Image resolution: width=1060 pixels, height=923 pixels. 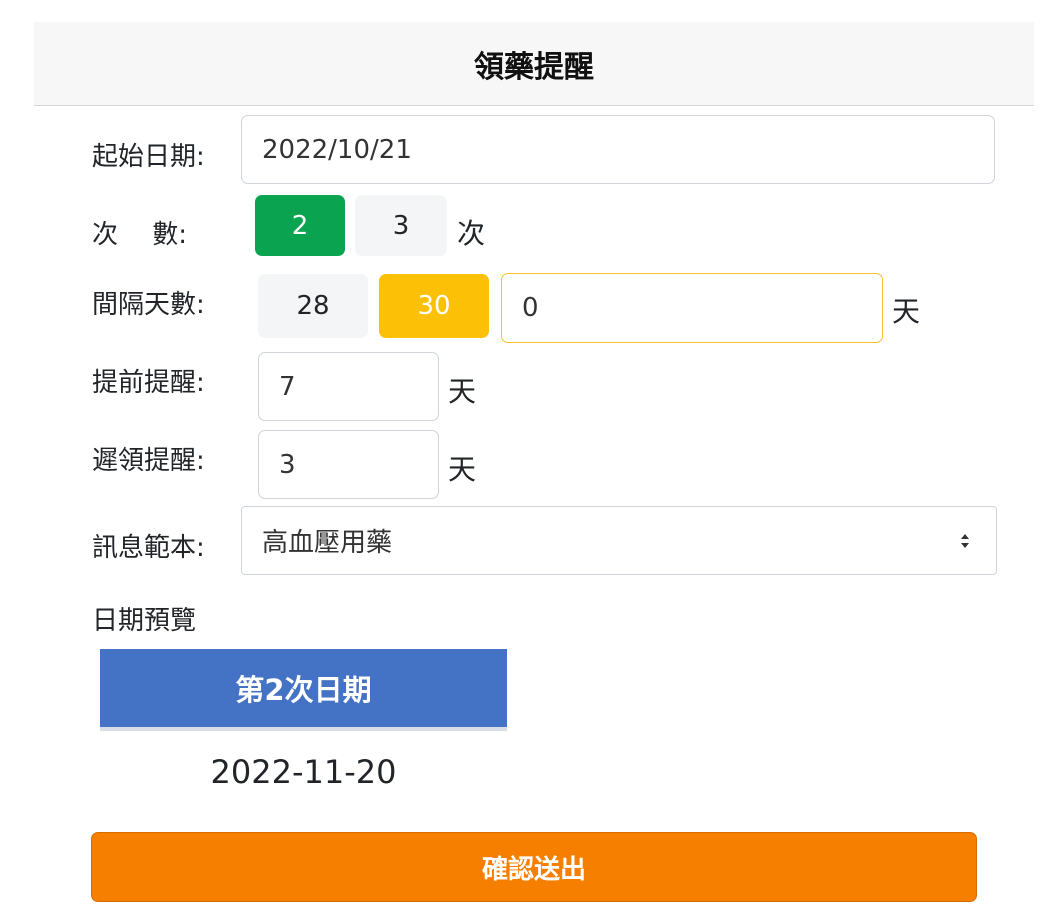 What do you see at coordinates (148, 157) in the screenshot?
I see `start-date-label: 起始日期:` at bounding box center [148, 157].